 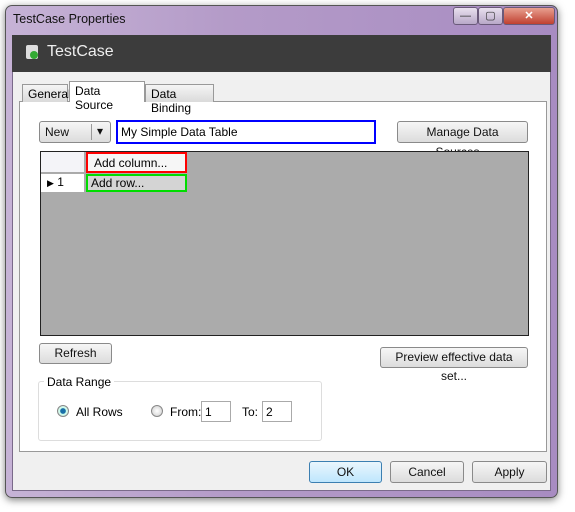 I want to click on to-input, so click(x=277, y=411).